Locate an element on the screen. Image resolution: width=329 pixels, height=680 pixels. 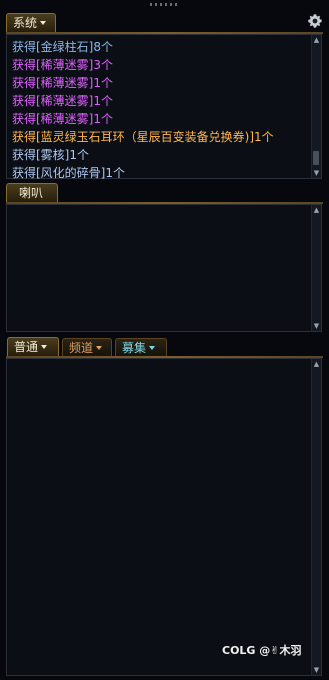
tab-channel-label: 频道 is located at coordinates (81, 348).